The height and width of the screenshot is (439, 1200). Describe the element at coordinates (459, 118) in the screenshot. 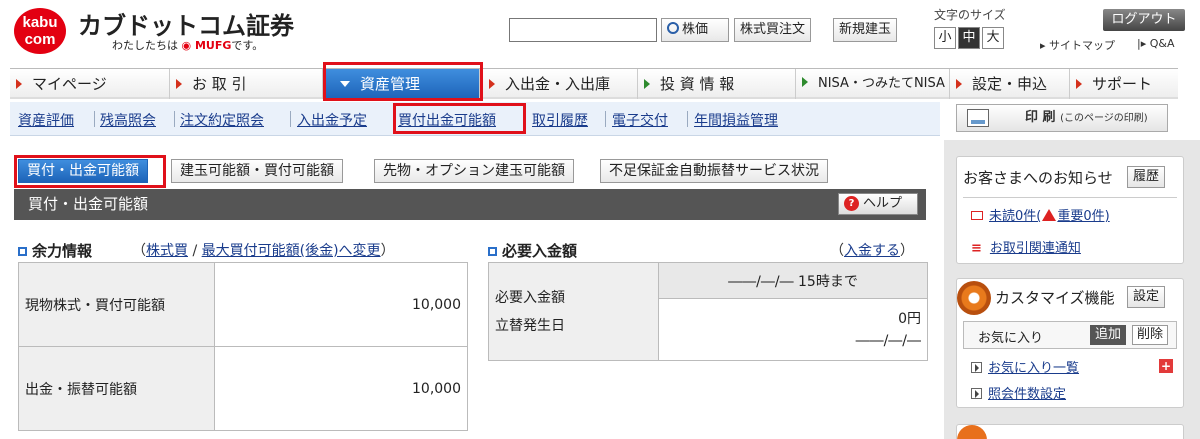

I see `highlight-buying-power-subnav` at that location.